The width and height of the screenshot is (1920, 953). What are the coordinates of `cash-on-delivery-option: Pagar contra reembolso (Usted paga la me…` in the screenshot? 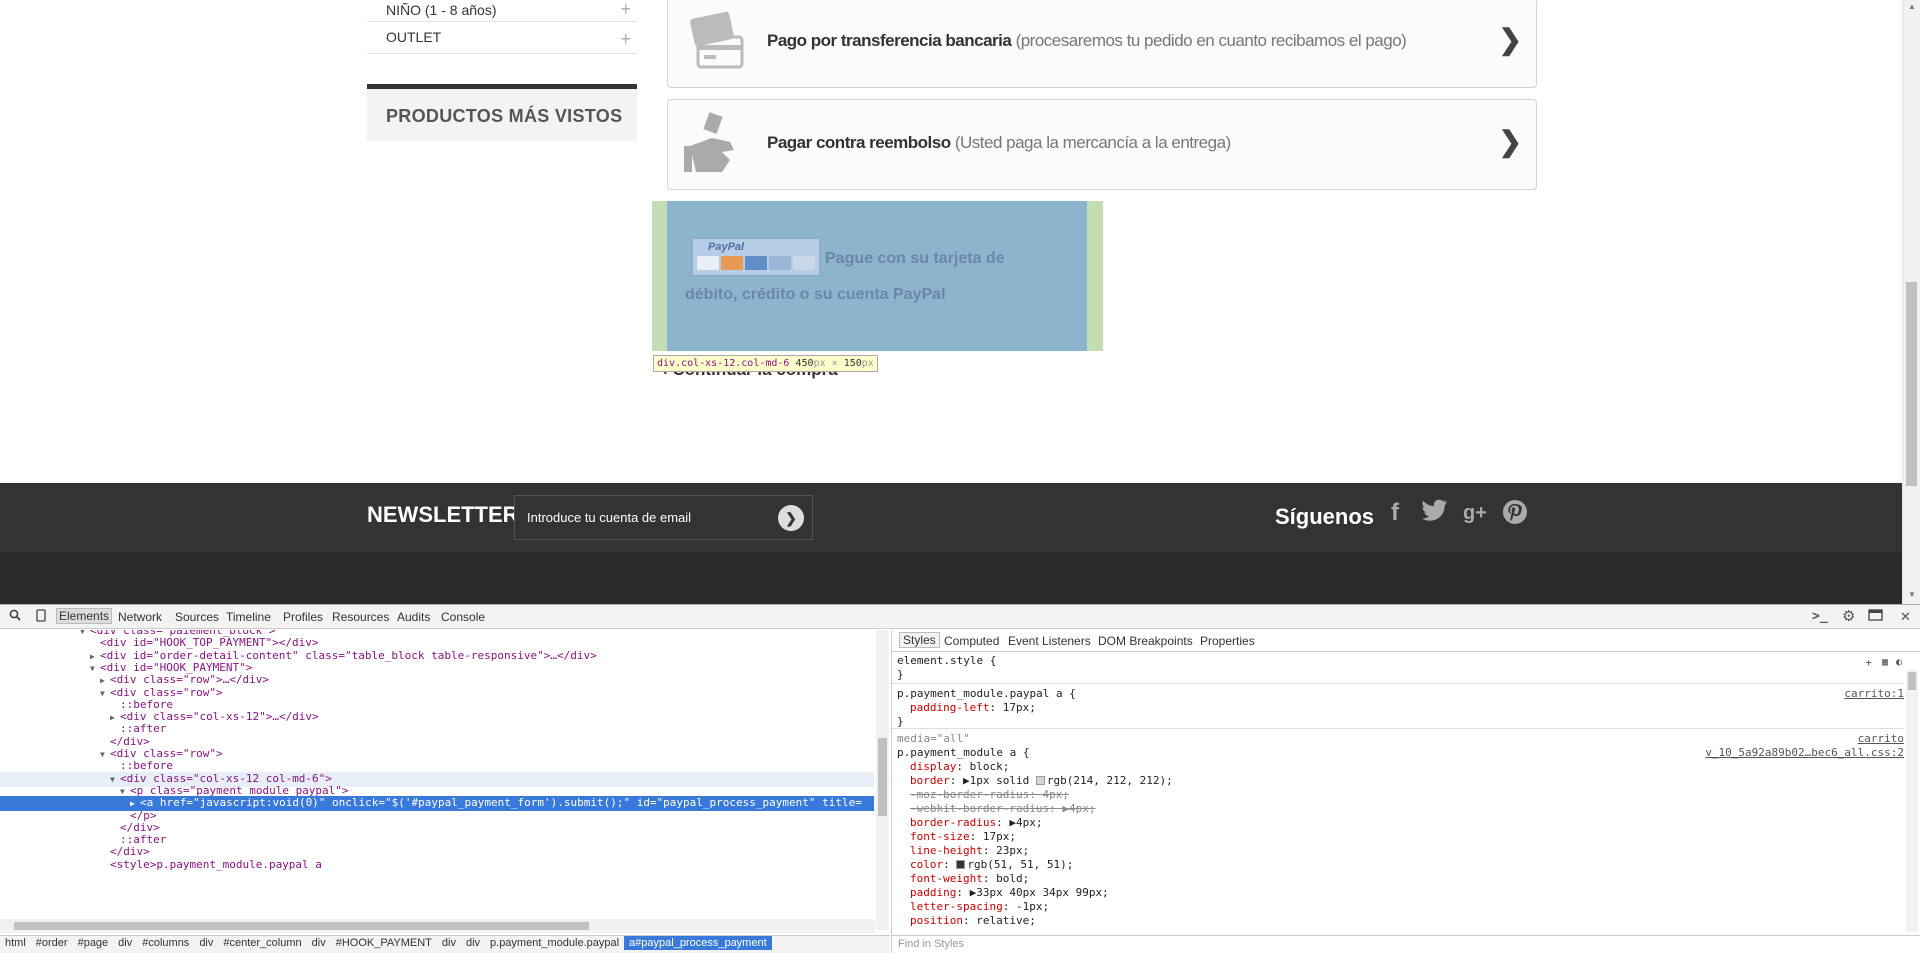 It's located at (1102, 144).